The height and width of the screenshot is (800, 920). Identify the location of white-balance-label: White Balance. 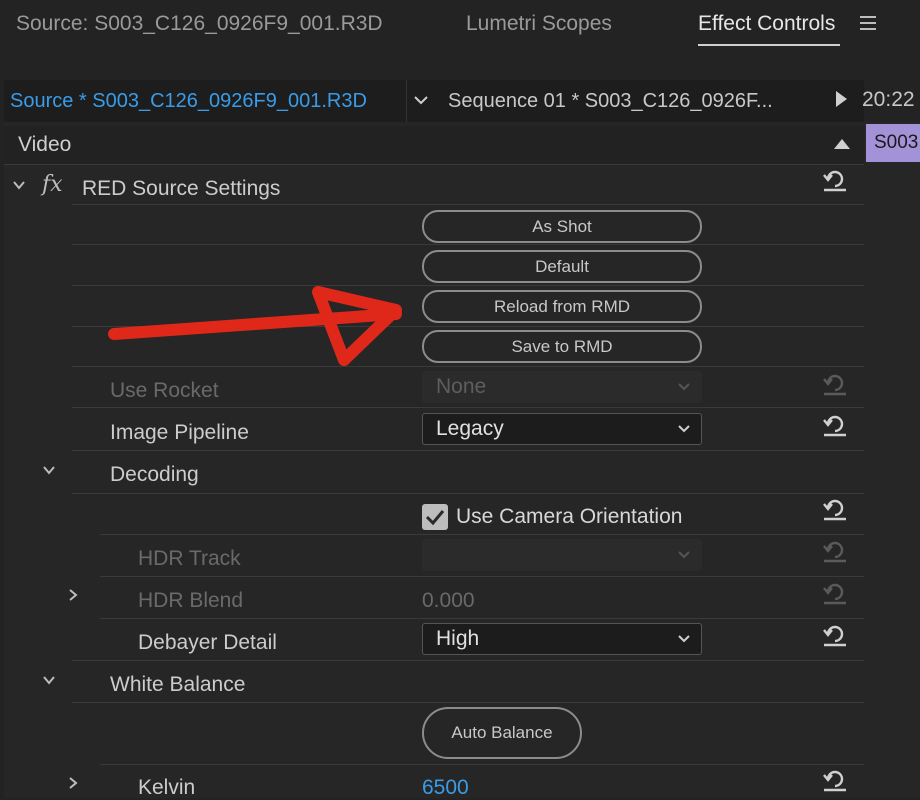
(178, 684).